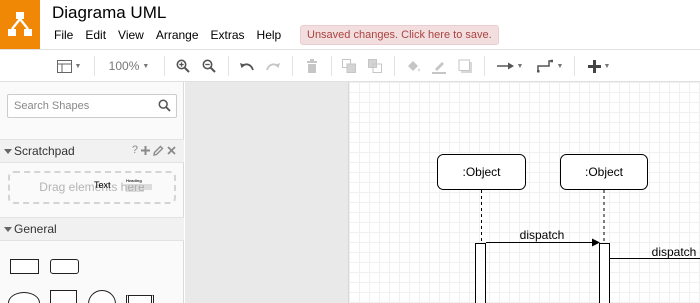  I want to click on fill-color-button, so click(413, 66).